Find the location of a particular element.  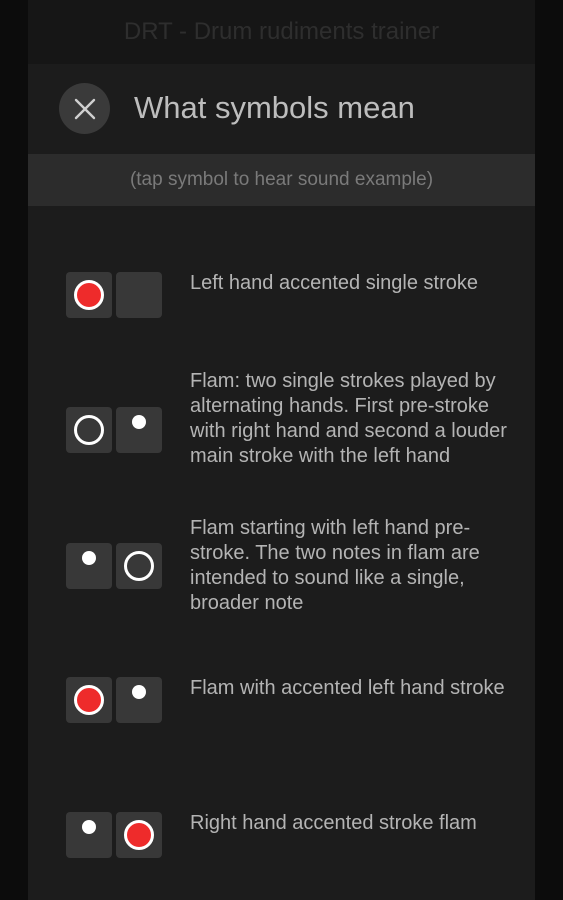

hint-text: (tap symbol to hear sound example) is located at coordinates (281, 179).